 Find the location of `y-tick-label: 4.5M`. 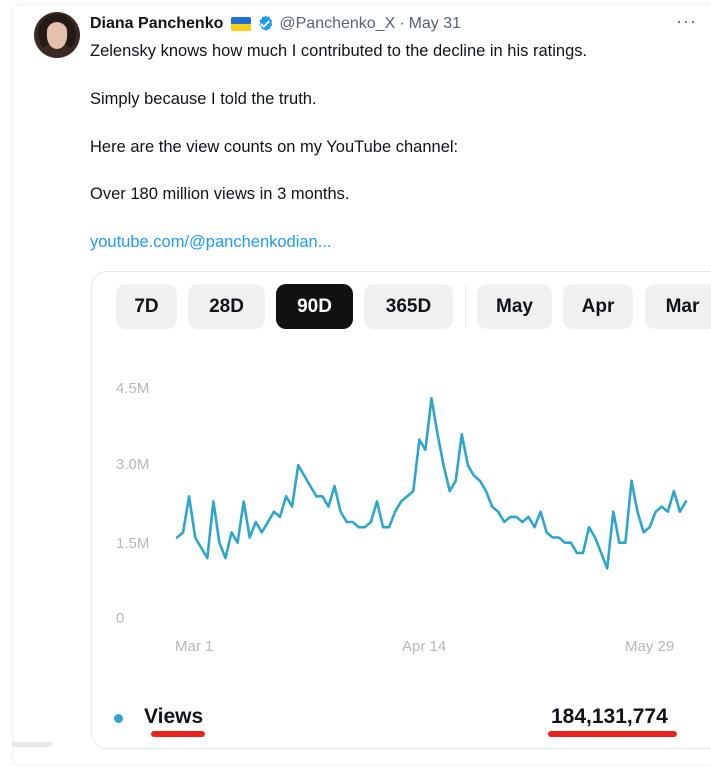

y-tick-label: 4.5M is located at coordinates (132, 388).